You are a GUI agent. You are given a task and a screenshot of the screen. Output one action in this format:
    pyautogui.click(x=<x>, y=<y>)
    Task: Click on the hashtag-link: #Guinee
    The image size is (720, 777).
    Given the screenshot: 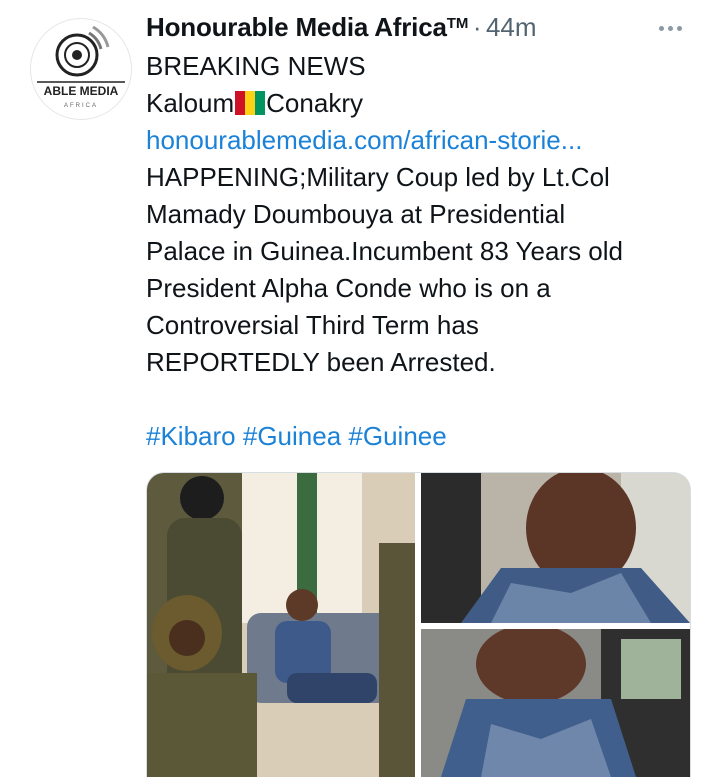 What is the action you would take?
    pyautogui.click(x=397, y=436)
    